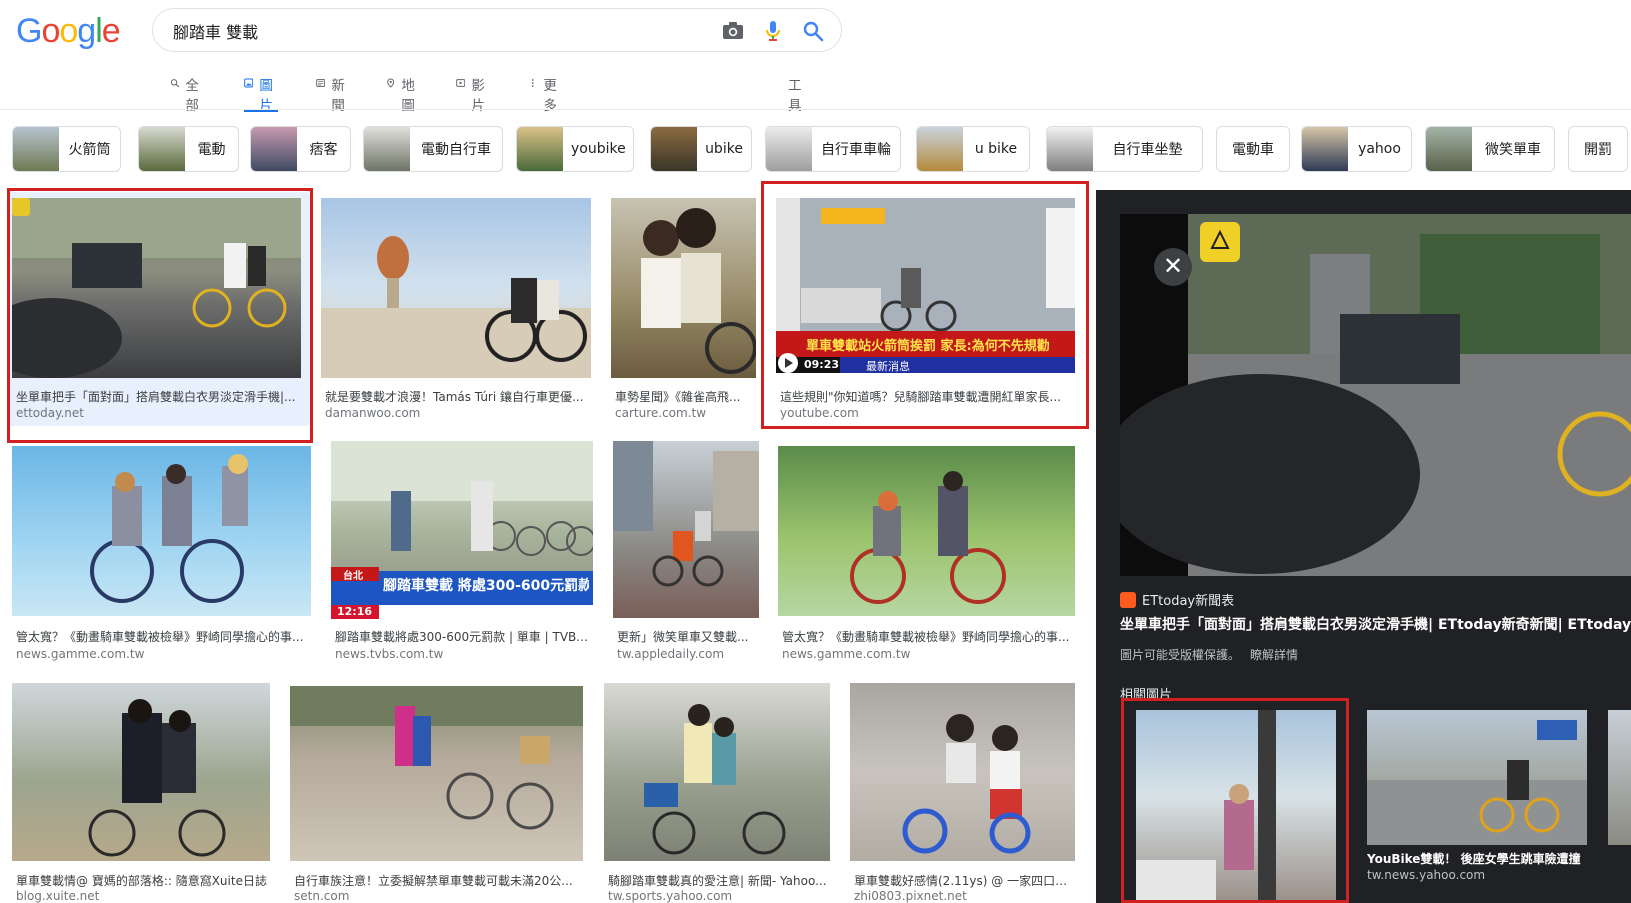 The height and width of the screenshot is (903, 1631). Describe the element at coordinates (701, 149) in the screenshot. I see `chip: ubike` at that location.